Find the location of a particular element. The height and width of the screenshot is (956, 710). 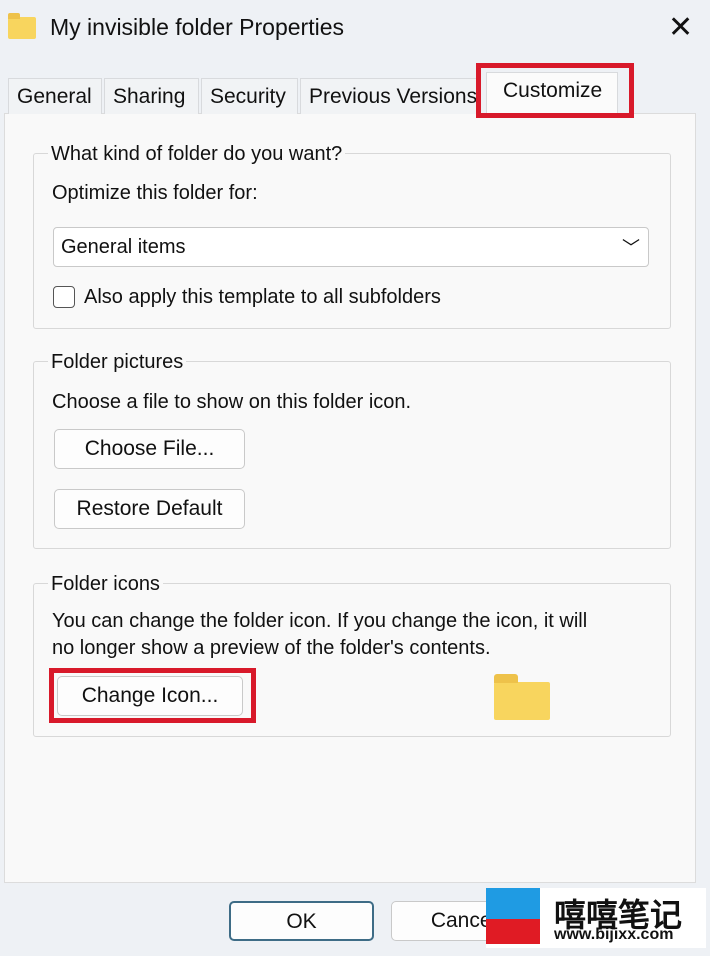

window-title: My invisible folder Properties is located at coordinates (197, 27).